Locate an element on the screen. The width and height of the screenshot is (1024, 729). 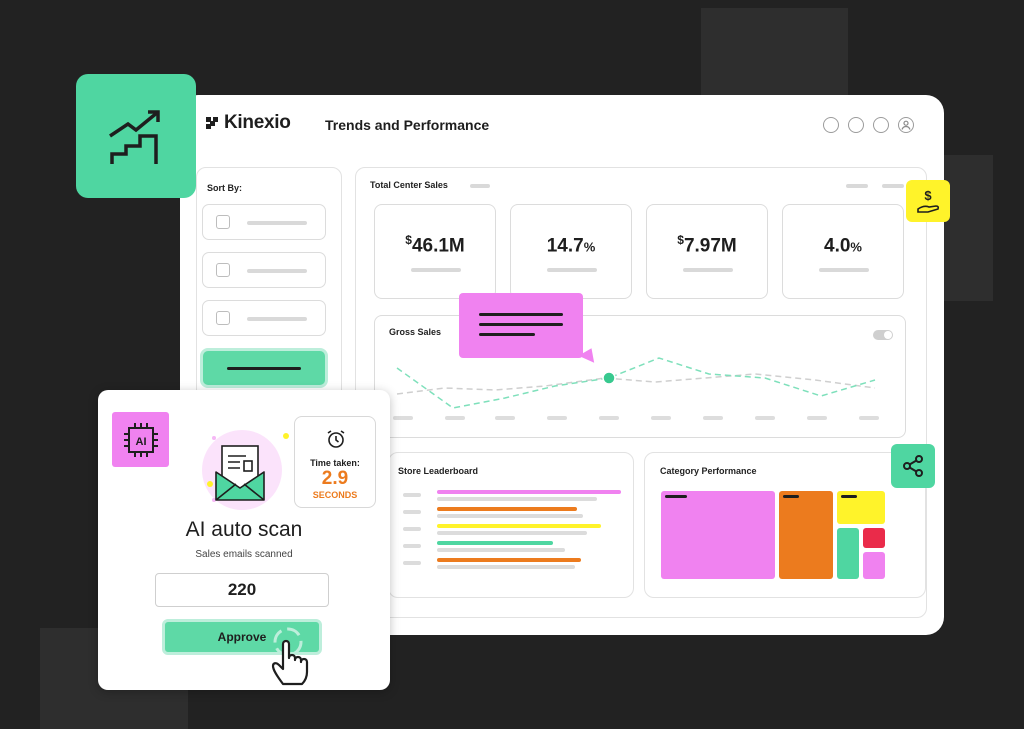
x-axis-ticks is located at coordinates (636, 418).